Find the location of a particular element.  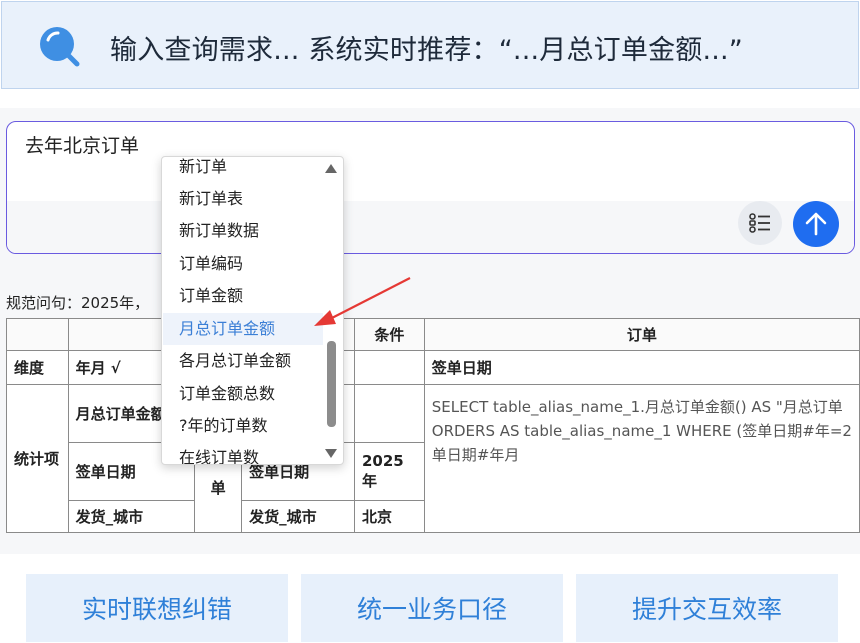

table-corner-cell is located at coordinates (37, 334).